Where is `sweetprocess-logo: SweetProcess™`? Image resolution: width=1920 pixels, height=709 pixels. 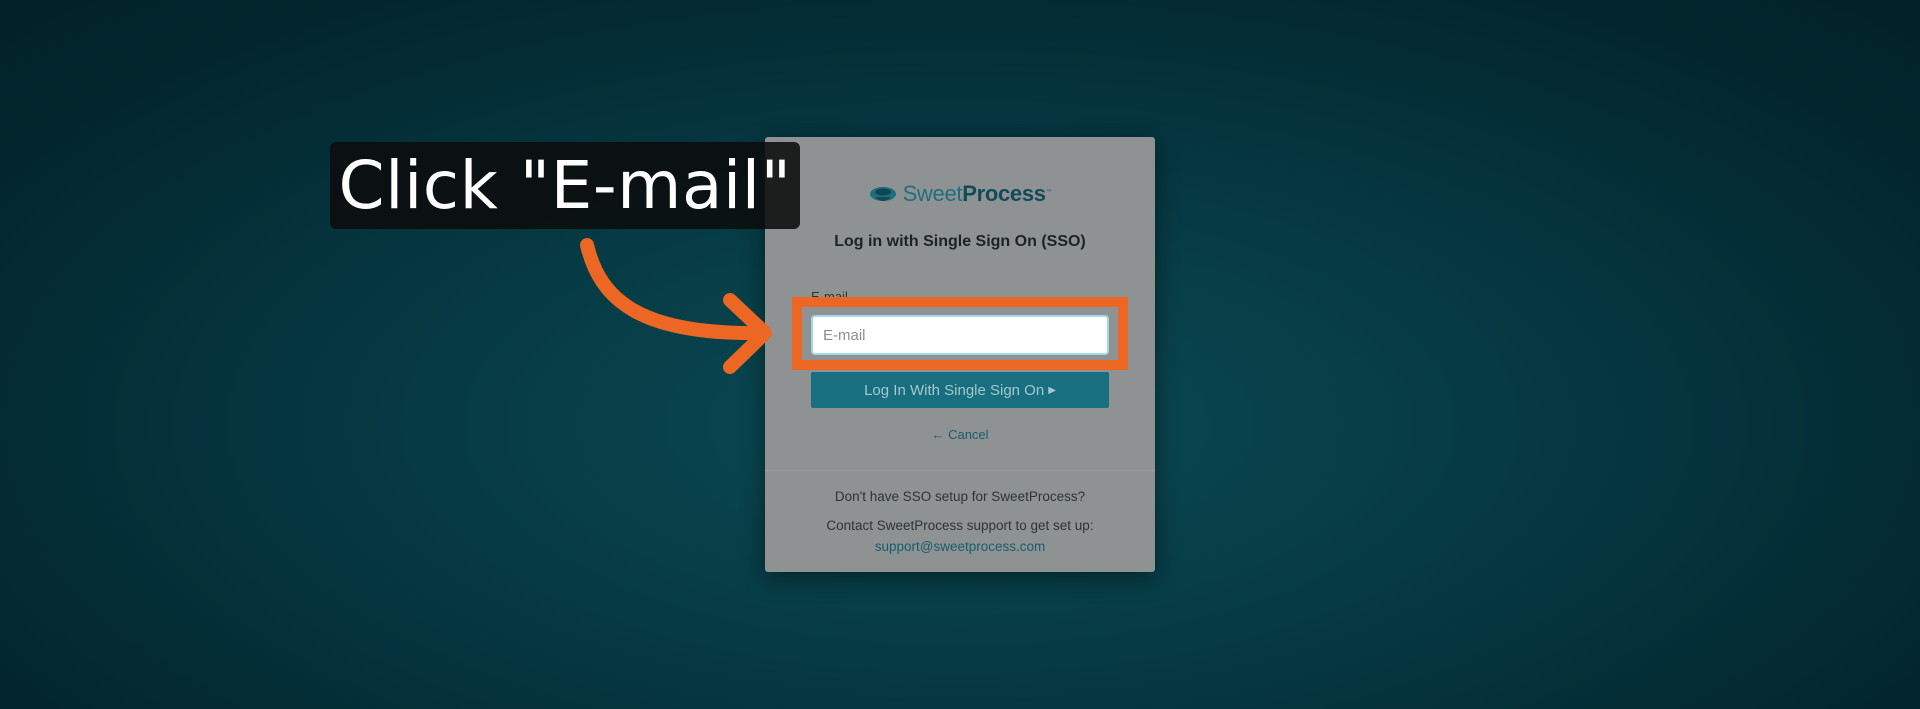
sweetprocess-logo: SweetProcess™ is located at coordinates (960, 194).